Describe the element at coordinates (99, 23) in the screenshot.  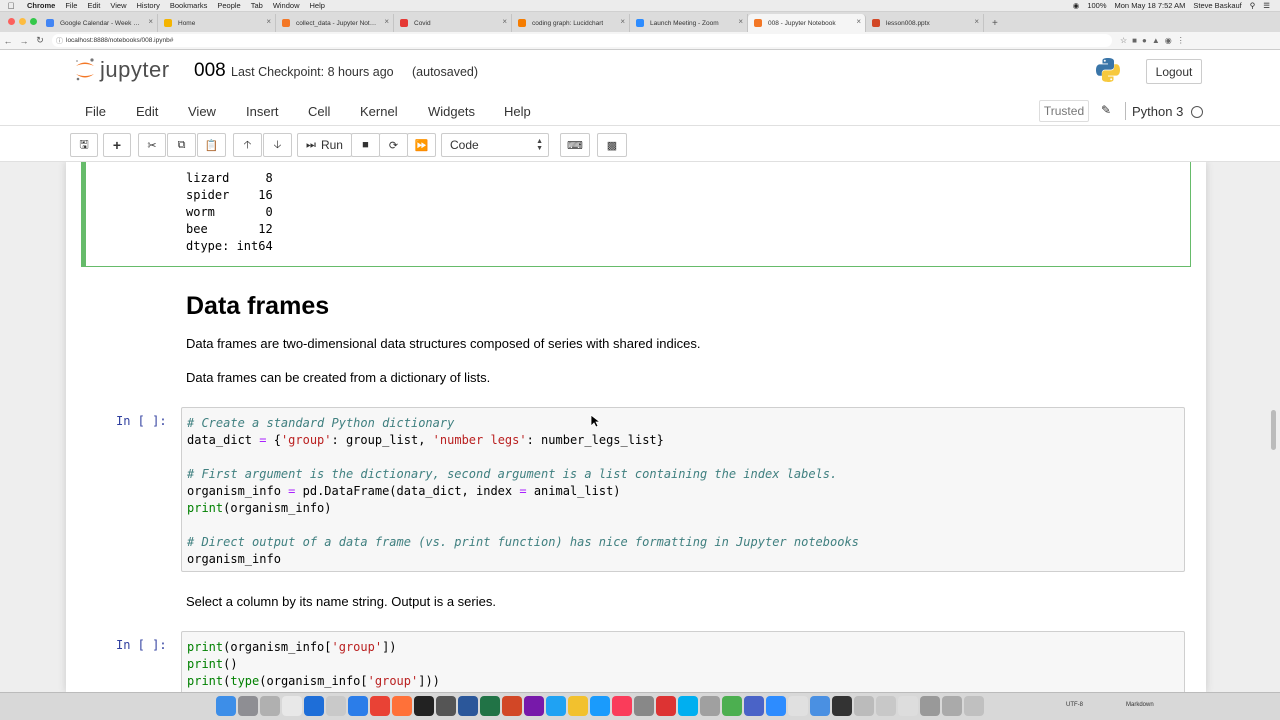
I see `browser-tab: Google Calendar - Week of M... ×` at that location.